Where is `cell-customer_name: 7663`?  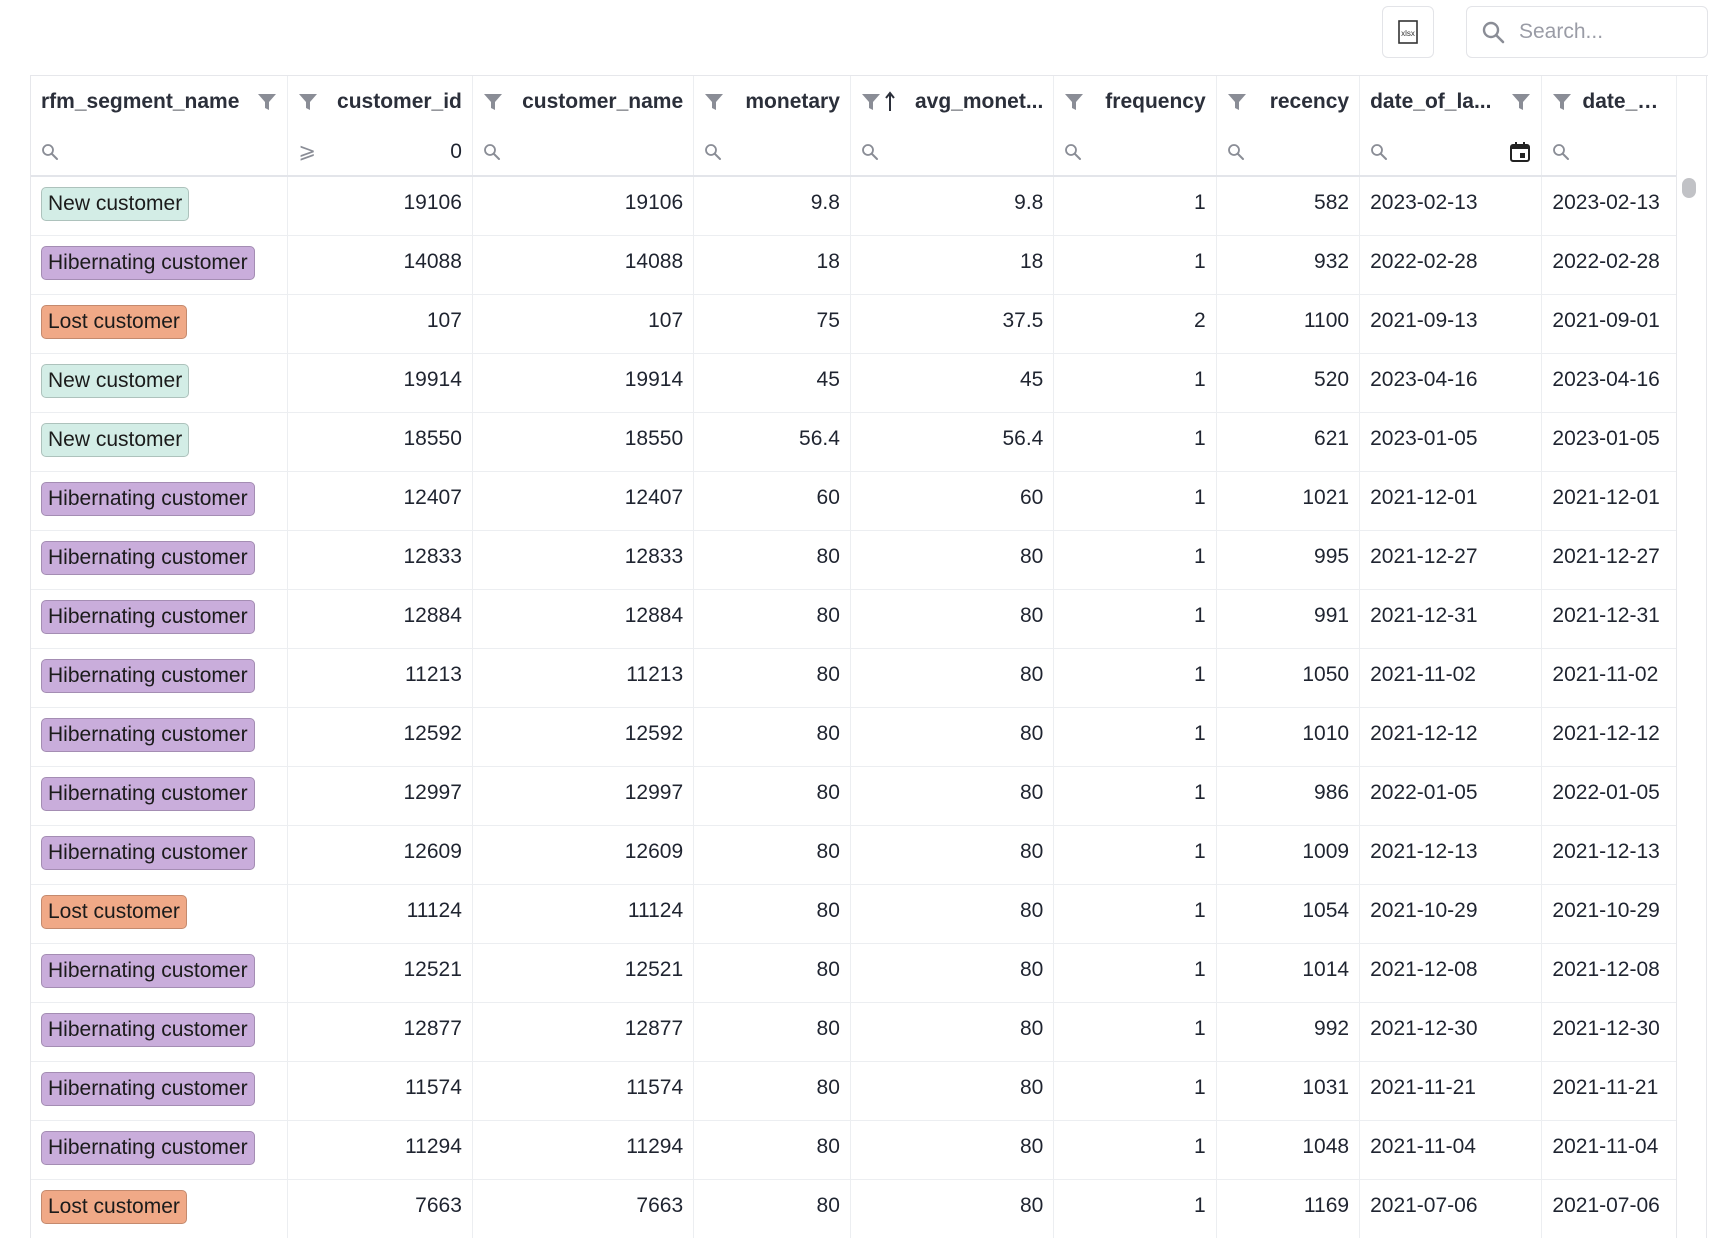 cell-customer_name: 7663 is located at coordinates (583, 1208).